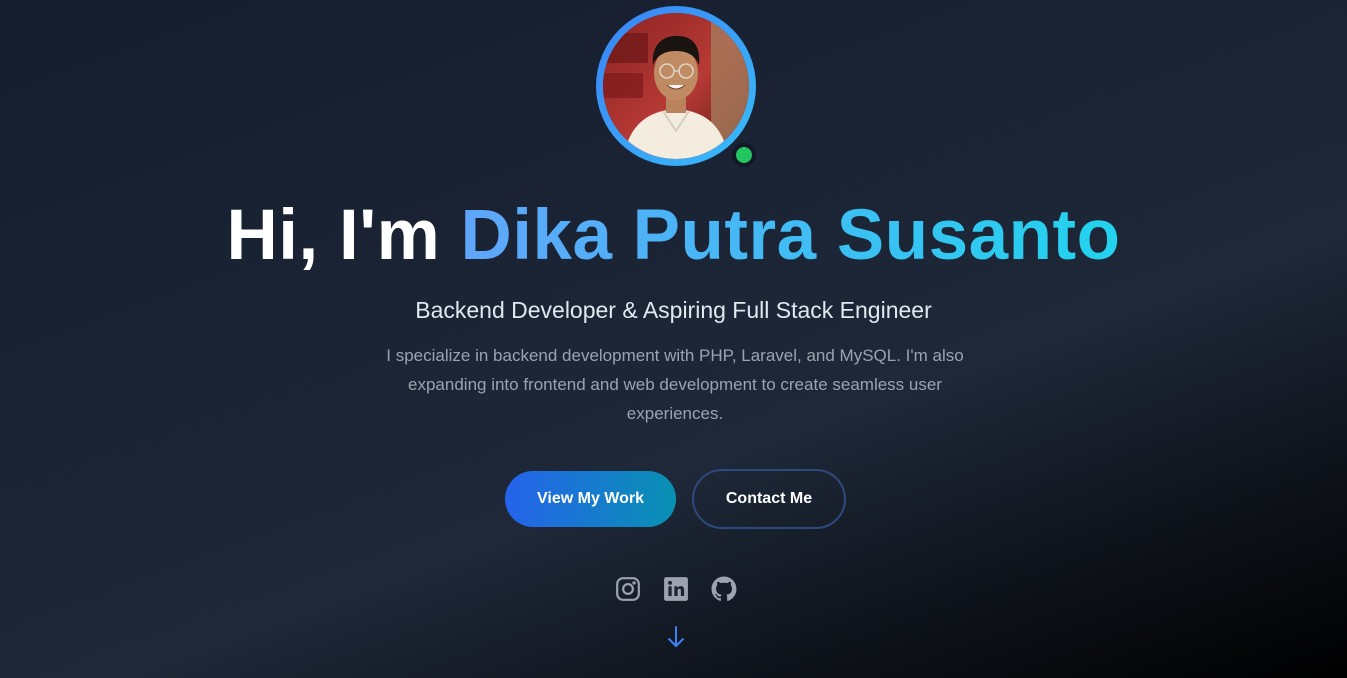  I want to click on linkedin-icon, so click(676, 589).